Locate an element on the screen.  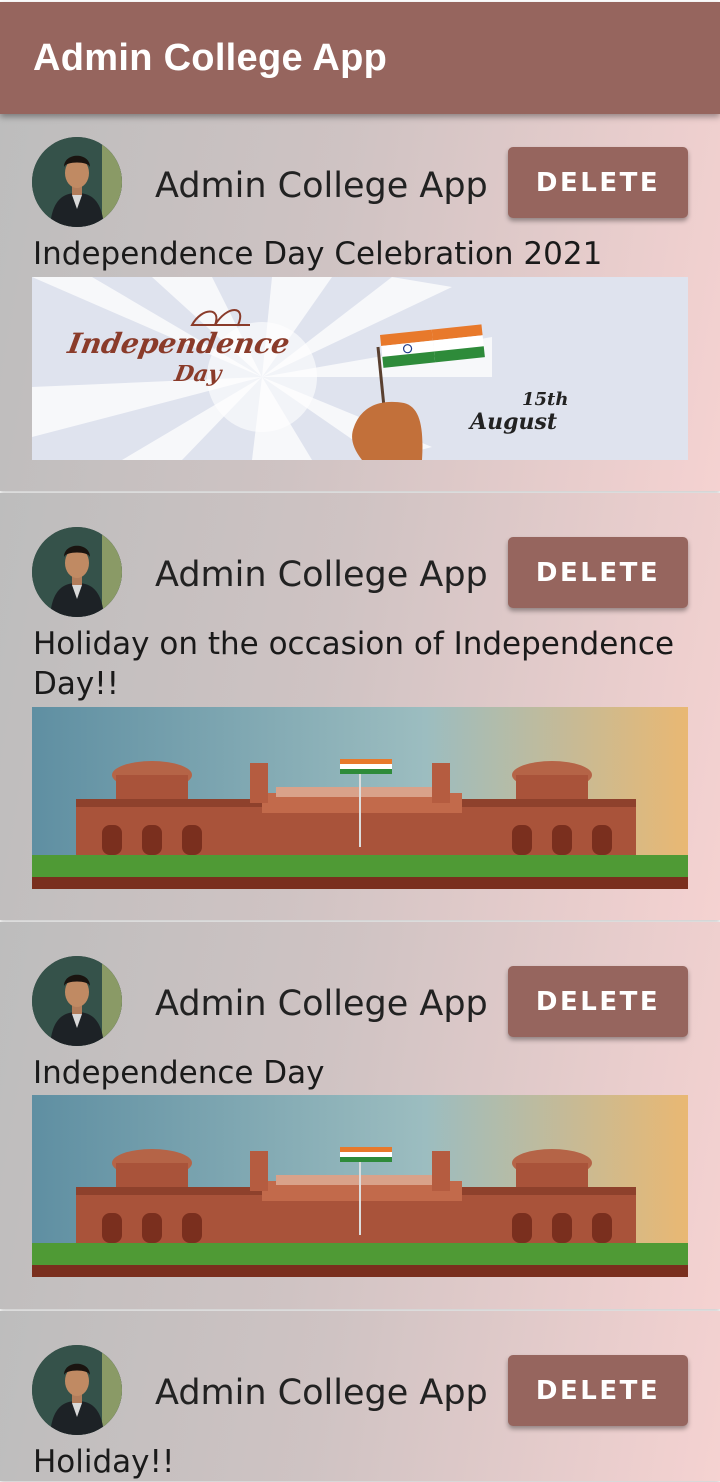
banner-title-line2: Day is located at coordinates (199, 374).